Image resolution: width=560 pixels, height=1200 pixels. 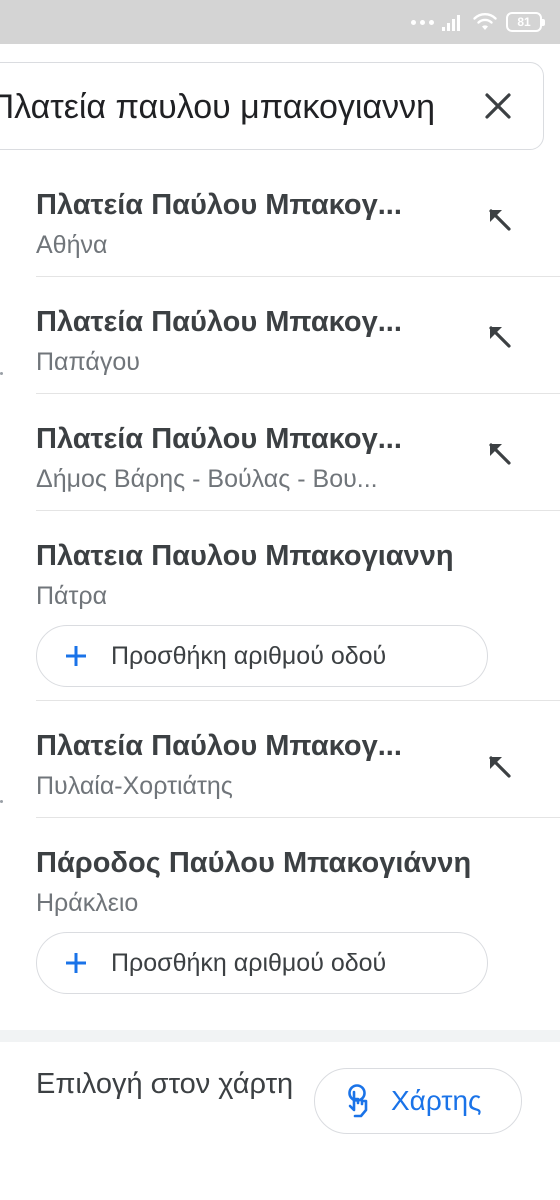 What do you see at coordinates (254, 863) in the screenshot?
I see `result-title: Πάροδος Παύλου Μπακογιάννη` at bounding box center [254, 863].